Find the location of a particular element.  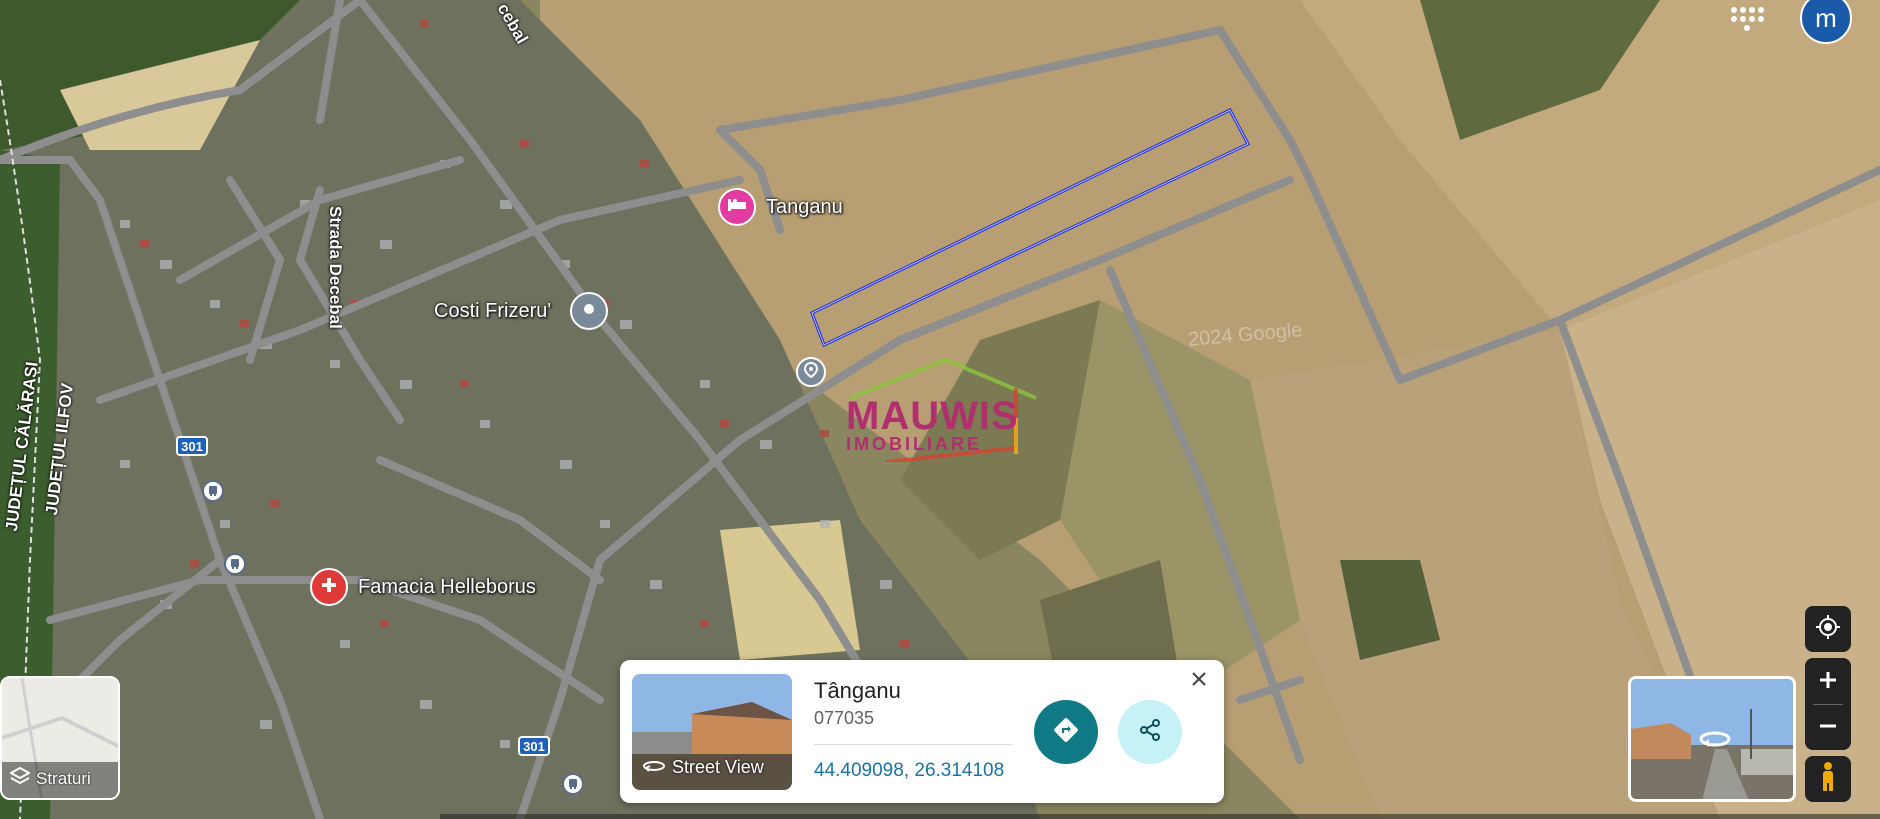

zoom-in-button is located at coordinates (1828, 681).